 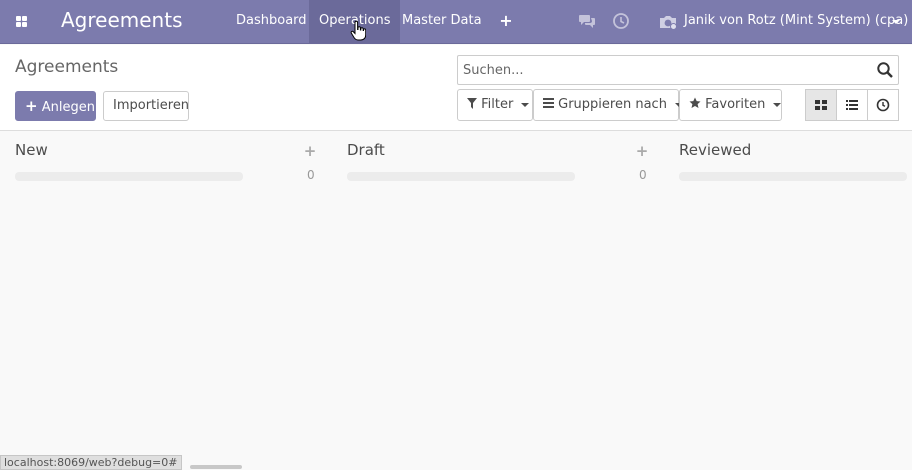 I want to click on search-icon, so click(x=885, y=70).